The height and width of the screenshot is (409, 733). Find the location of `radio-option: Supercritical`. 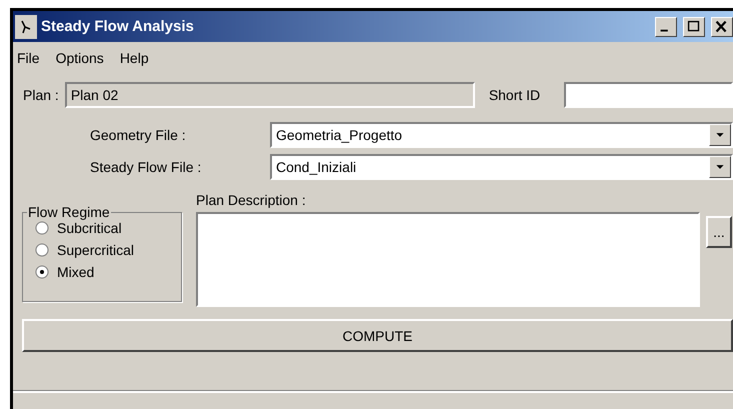

radio-option: Supercritical is located at coordinates (108, 250).